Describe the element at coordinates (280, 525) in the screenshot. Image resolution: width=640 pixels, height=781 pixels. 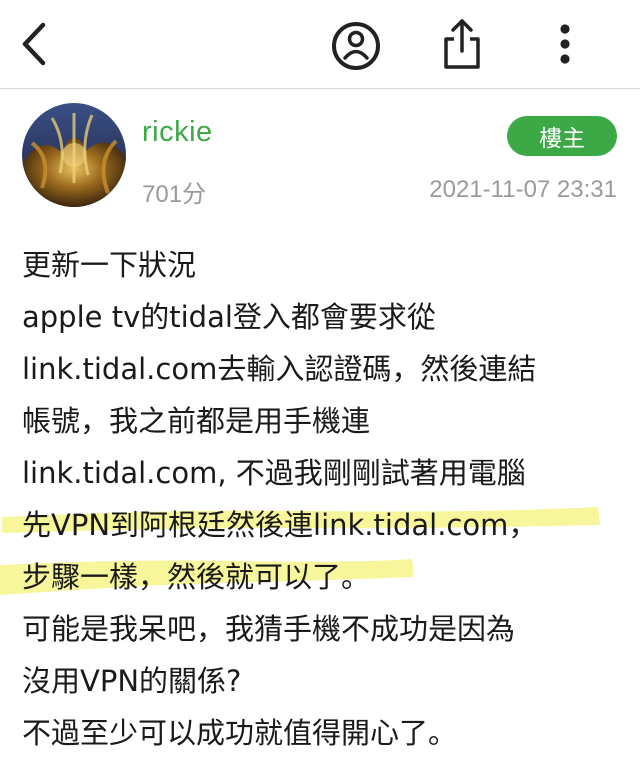
I see `post-line: 先VPN到阿根廷然後連link.tidal.com，` at that location.